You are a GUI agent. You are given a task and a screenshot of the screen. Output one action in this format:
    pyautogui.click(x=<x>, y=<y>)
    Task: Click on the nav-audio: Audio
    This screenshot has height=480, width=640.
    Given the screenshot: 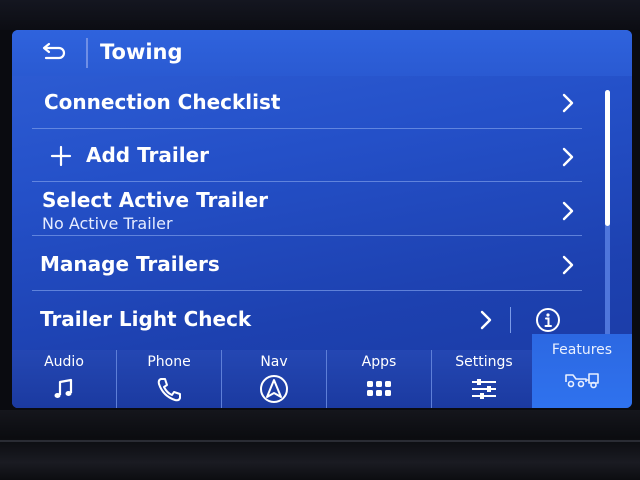 What is the action you would take?
    pyautogui.click(x=64, y=379)
    